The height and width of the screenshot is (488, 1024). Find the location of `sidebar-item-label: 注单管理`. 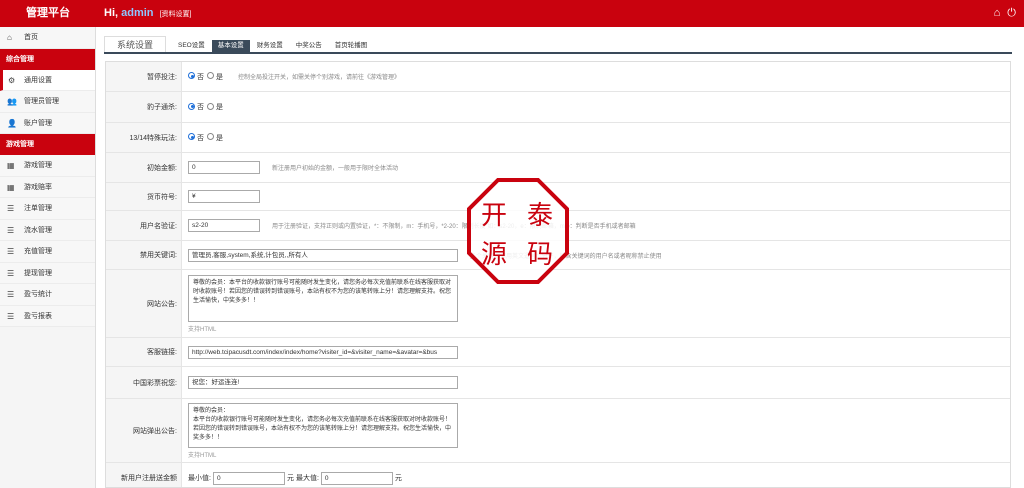

sidebar-item-label: 注单管理 is located at coordinates (38, 208).